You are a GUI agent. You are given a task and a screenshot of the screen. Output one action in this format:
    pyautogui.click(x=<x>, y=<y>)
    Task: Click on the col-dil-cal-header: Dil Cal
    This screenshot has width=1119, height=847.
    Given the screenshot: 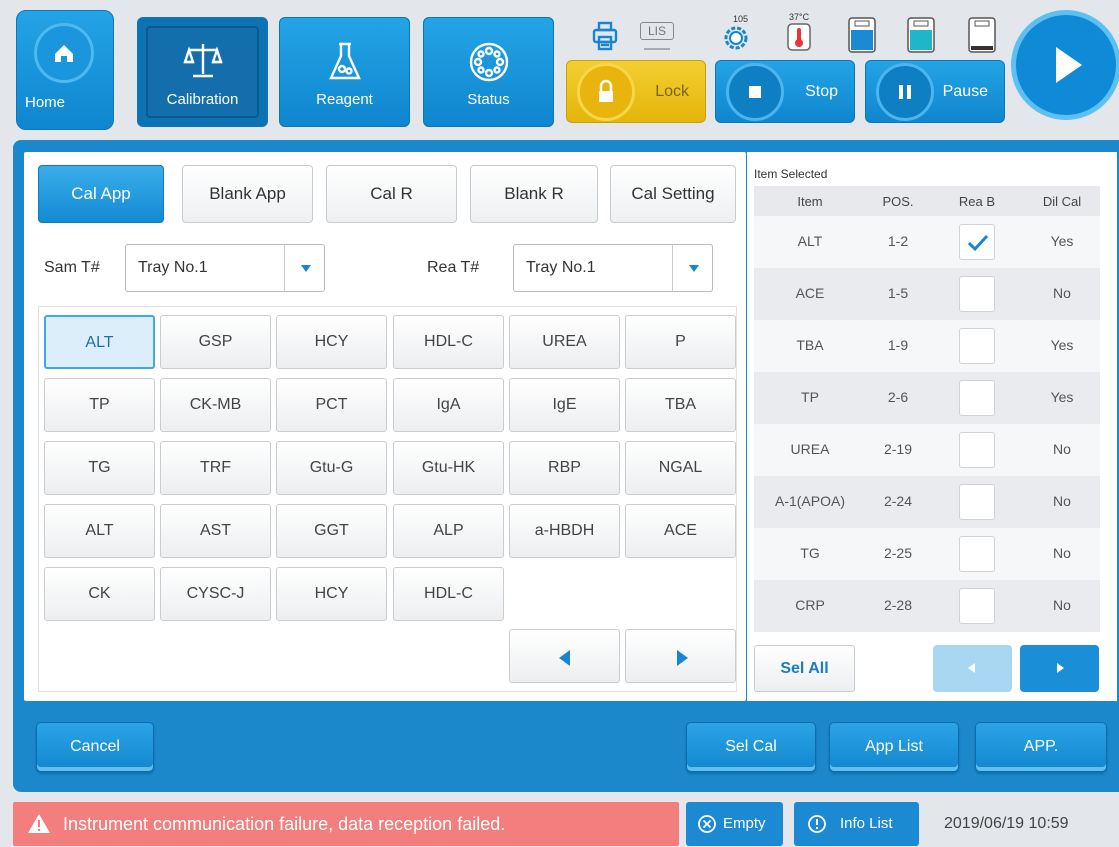 What is the action you would take?
    pyautogui.click(x=1062, y=201)
    